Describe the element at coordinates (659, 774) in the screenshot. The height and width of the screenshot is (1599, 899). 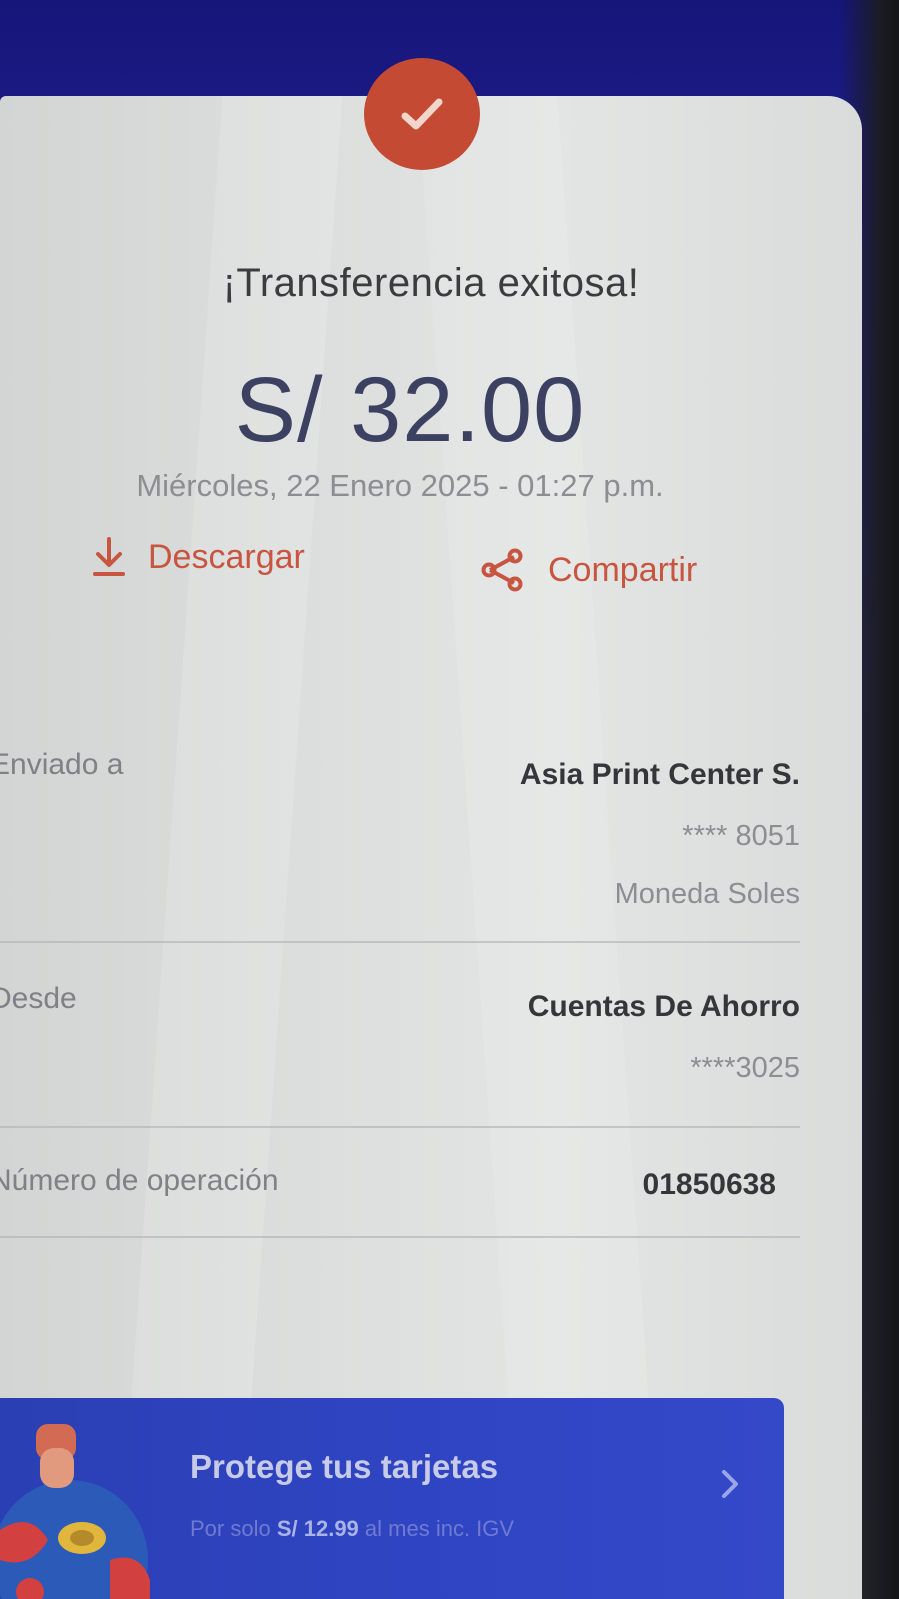
I see `recipient-name: Asia Print Center S.` at that location.